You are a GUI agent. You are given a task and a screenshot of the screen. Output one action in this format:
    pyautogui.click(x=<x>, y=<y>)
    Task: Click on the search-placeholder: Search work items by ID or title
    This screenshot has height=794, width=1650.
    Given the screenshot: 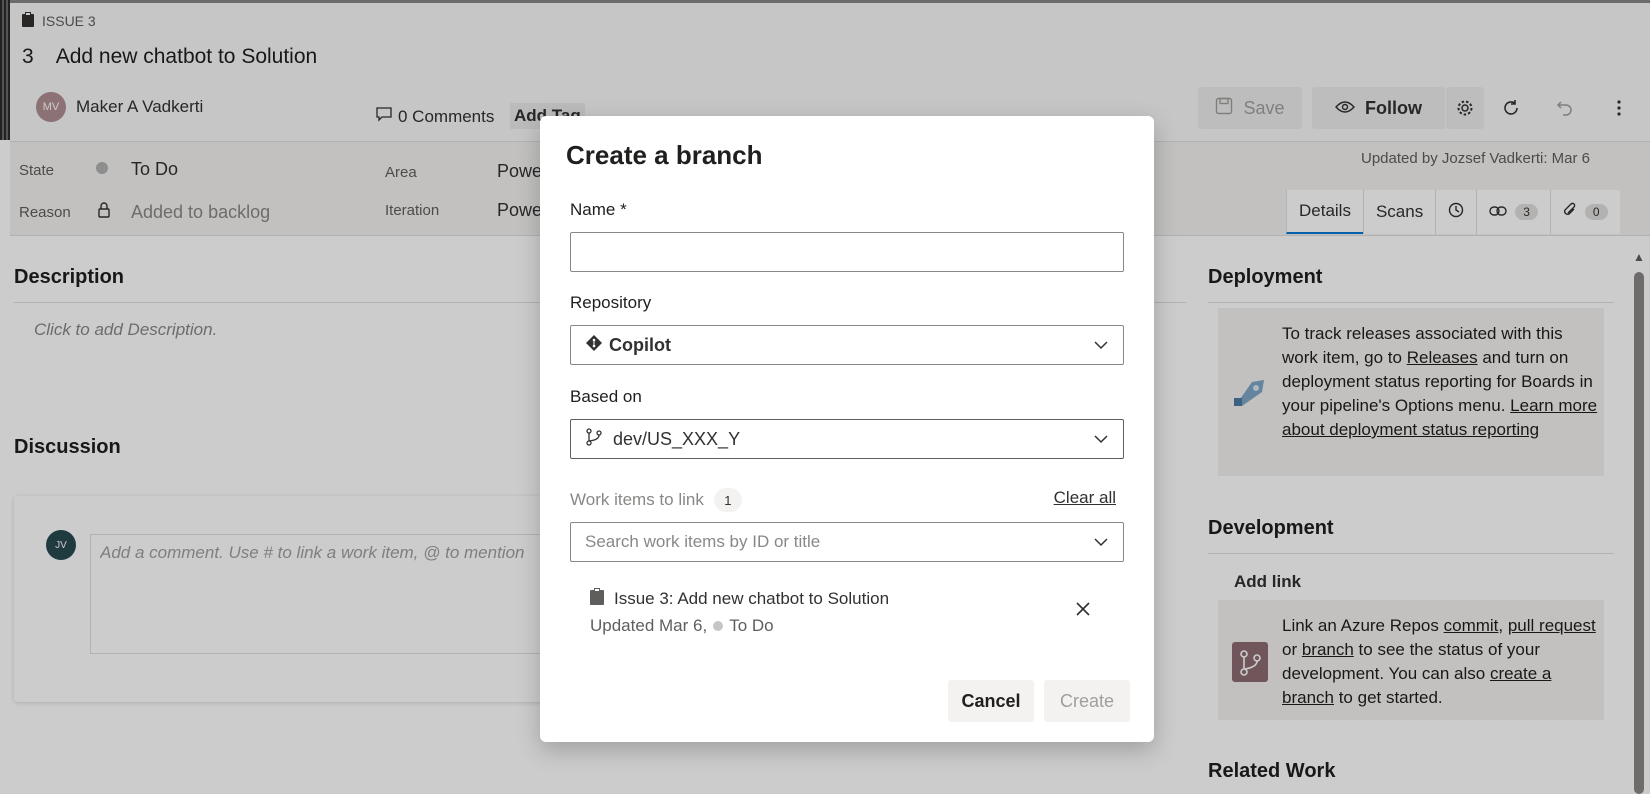 What is the action you would take?
    pyautogui.click(x=703, y=541)
    